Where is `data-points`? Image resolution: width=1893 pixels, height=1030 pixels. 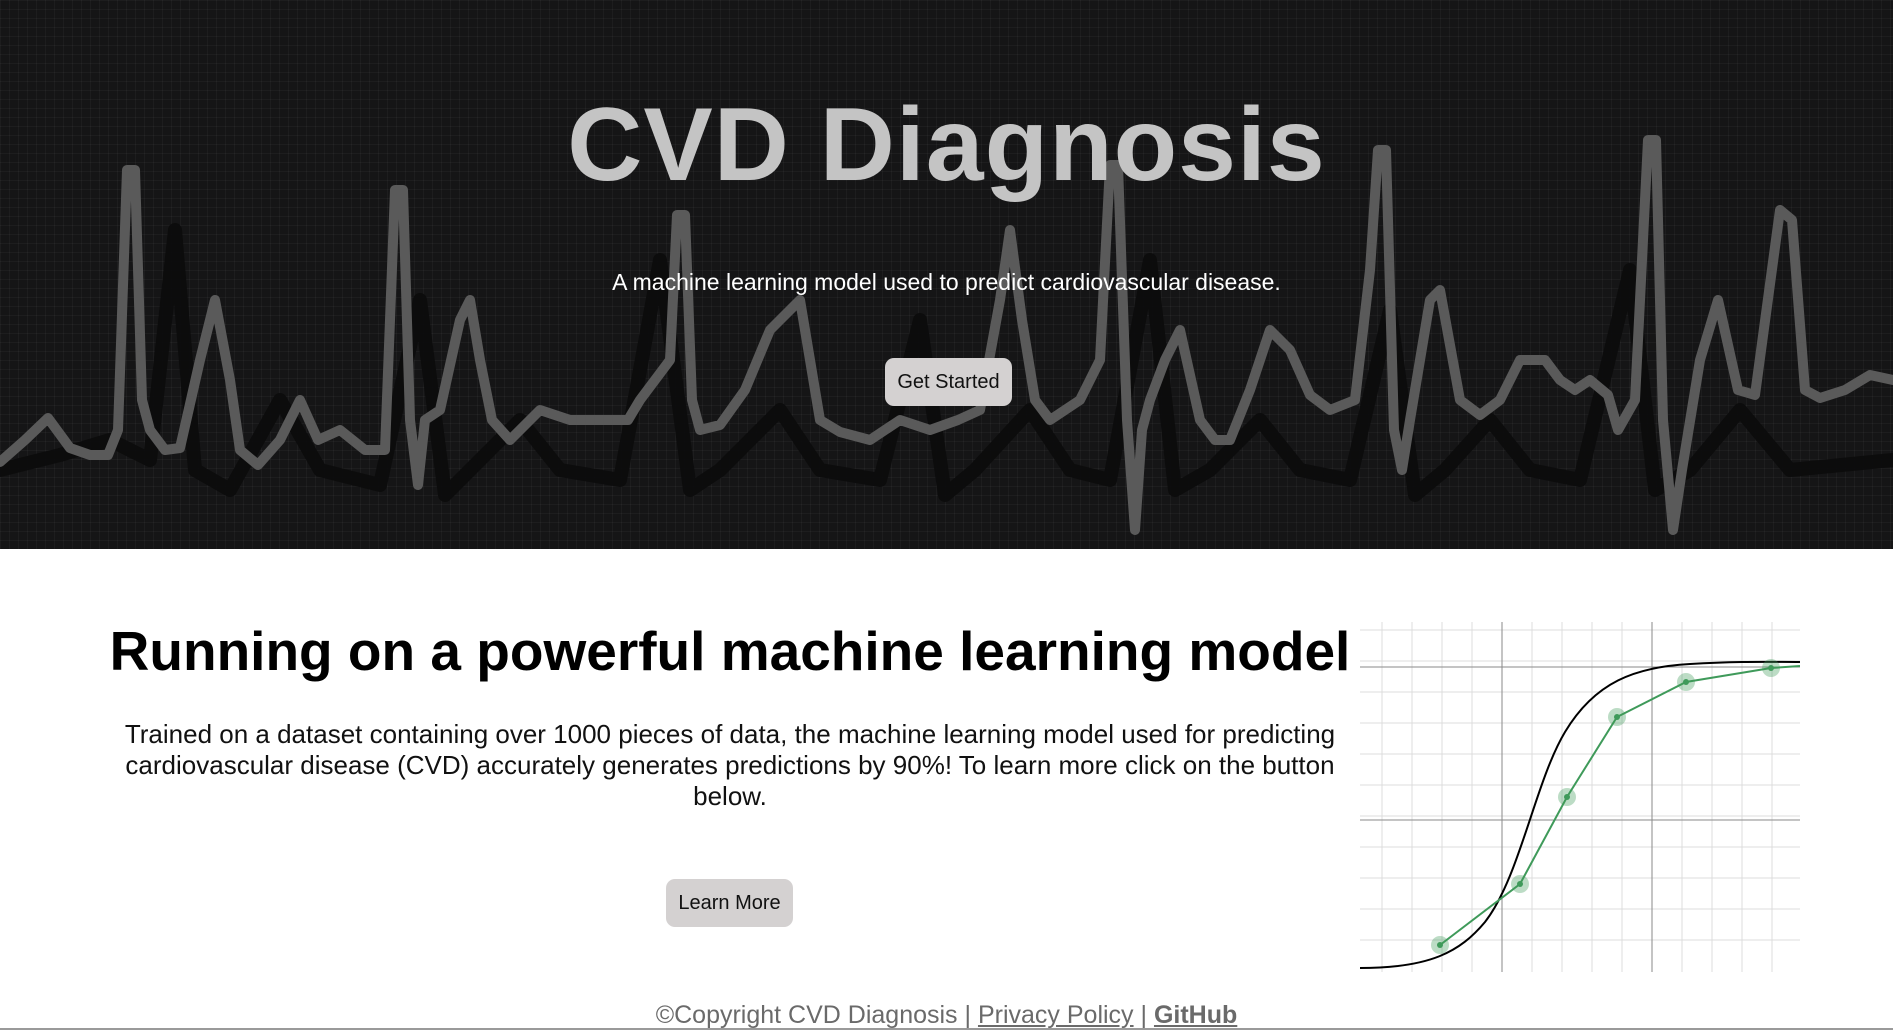
data-points is located at coordinates (1605, 806).